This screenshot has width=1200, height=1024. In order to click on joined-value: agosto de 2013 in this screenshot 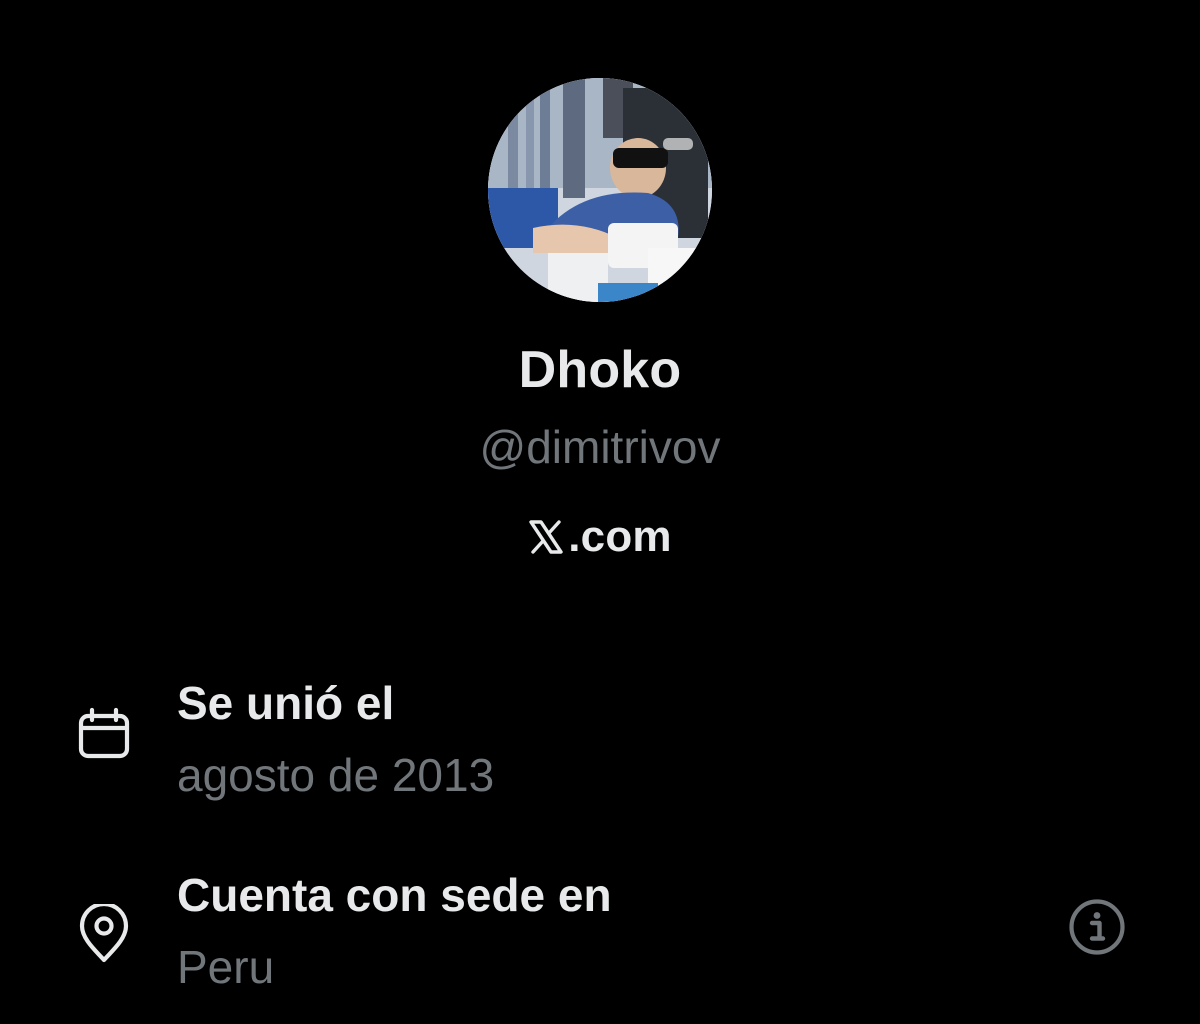, I will do `click(336, 775)`.